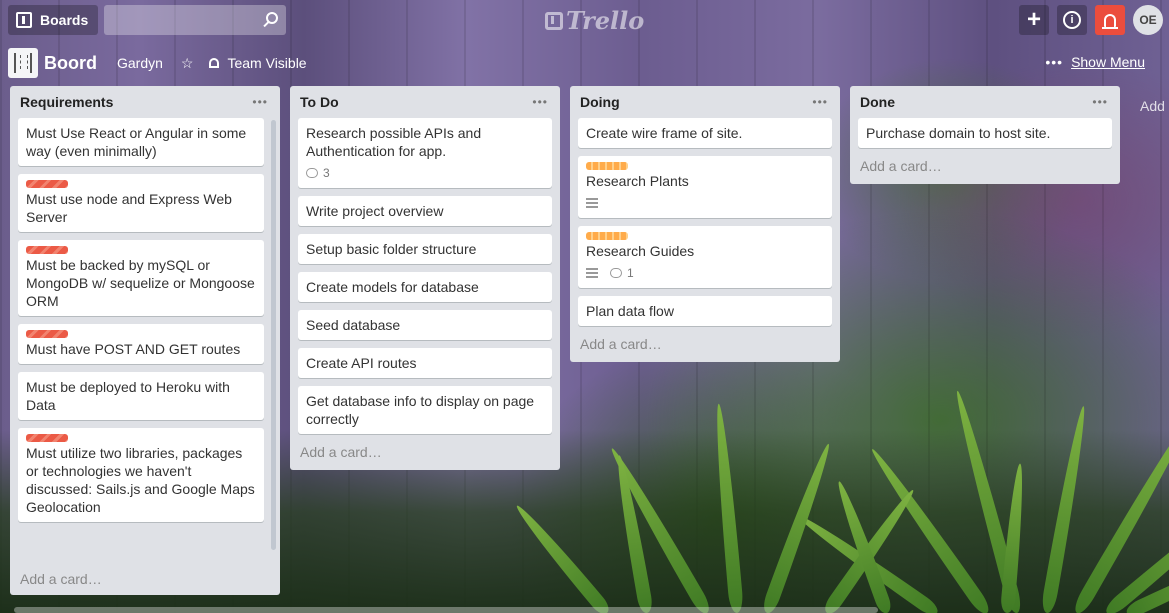  I want to click on card: Setup basic folder structure, so click(425, 249).